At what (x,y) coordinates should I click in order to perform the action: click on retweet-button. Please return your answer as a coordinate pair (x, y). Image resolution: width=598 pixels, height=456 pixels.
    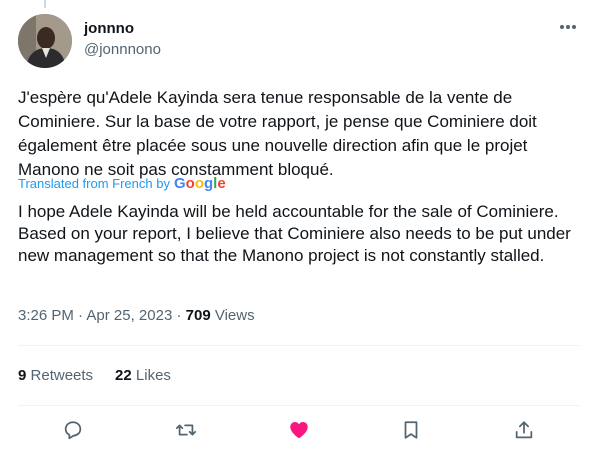
    Looking at the image, I should click on (186, 430).